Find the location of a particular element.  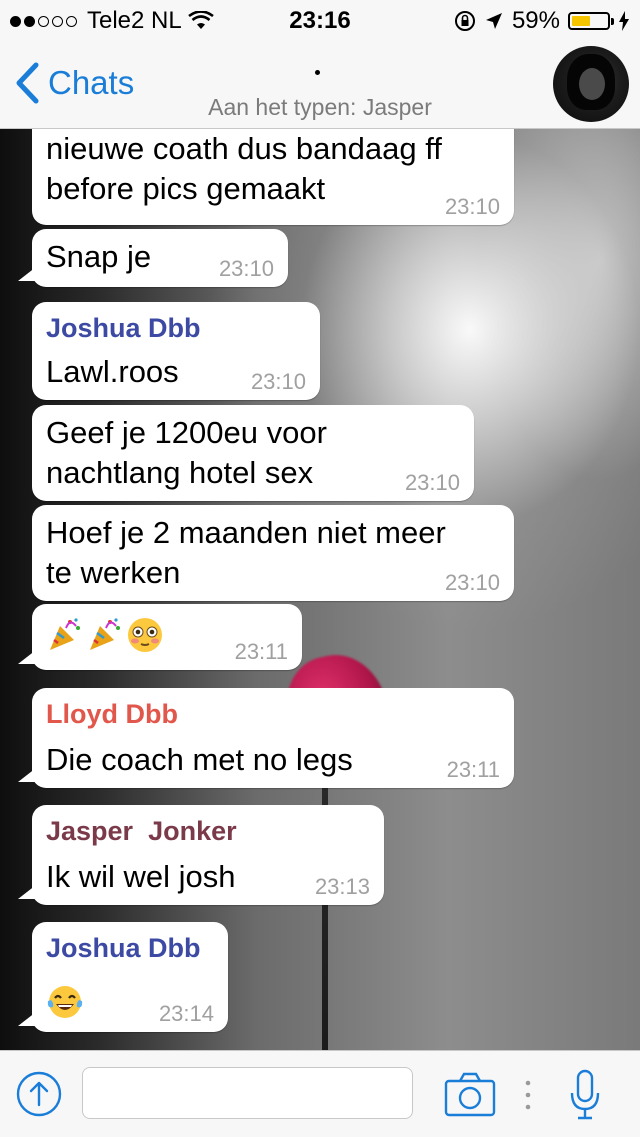

message-text: Hoef je 2 maanden niet meer te werken is located at coordinates (246, 552).